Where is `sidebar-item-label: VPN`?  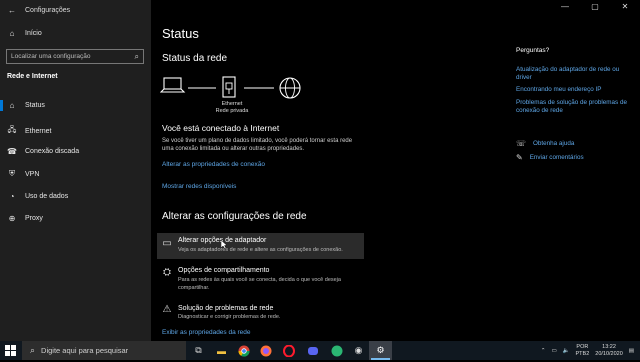
sidebar-item-label: VPN is located at coordinates (32, 174).